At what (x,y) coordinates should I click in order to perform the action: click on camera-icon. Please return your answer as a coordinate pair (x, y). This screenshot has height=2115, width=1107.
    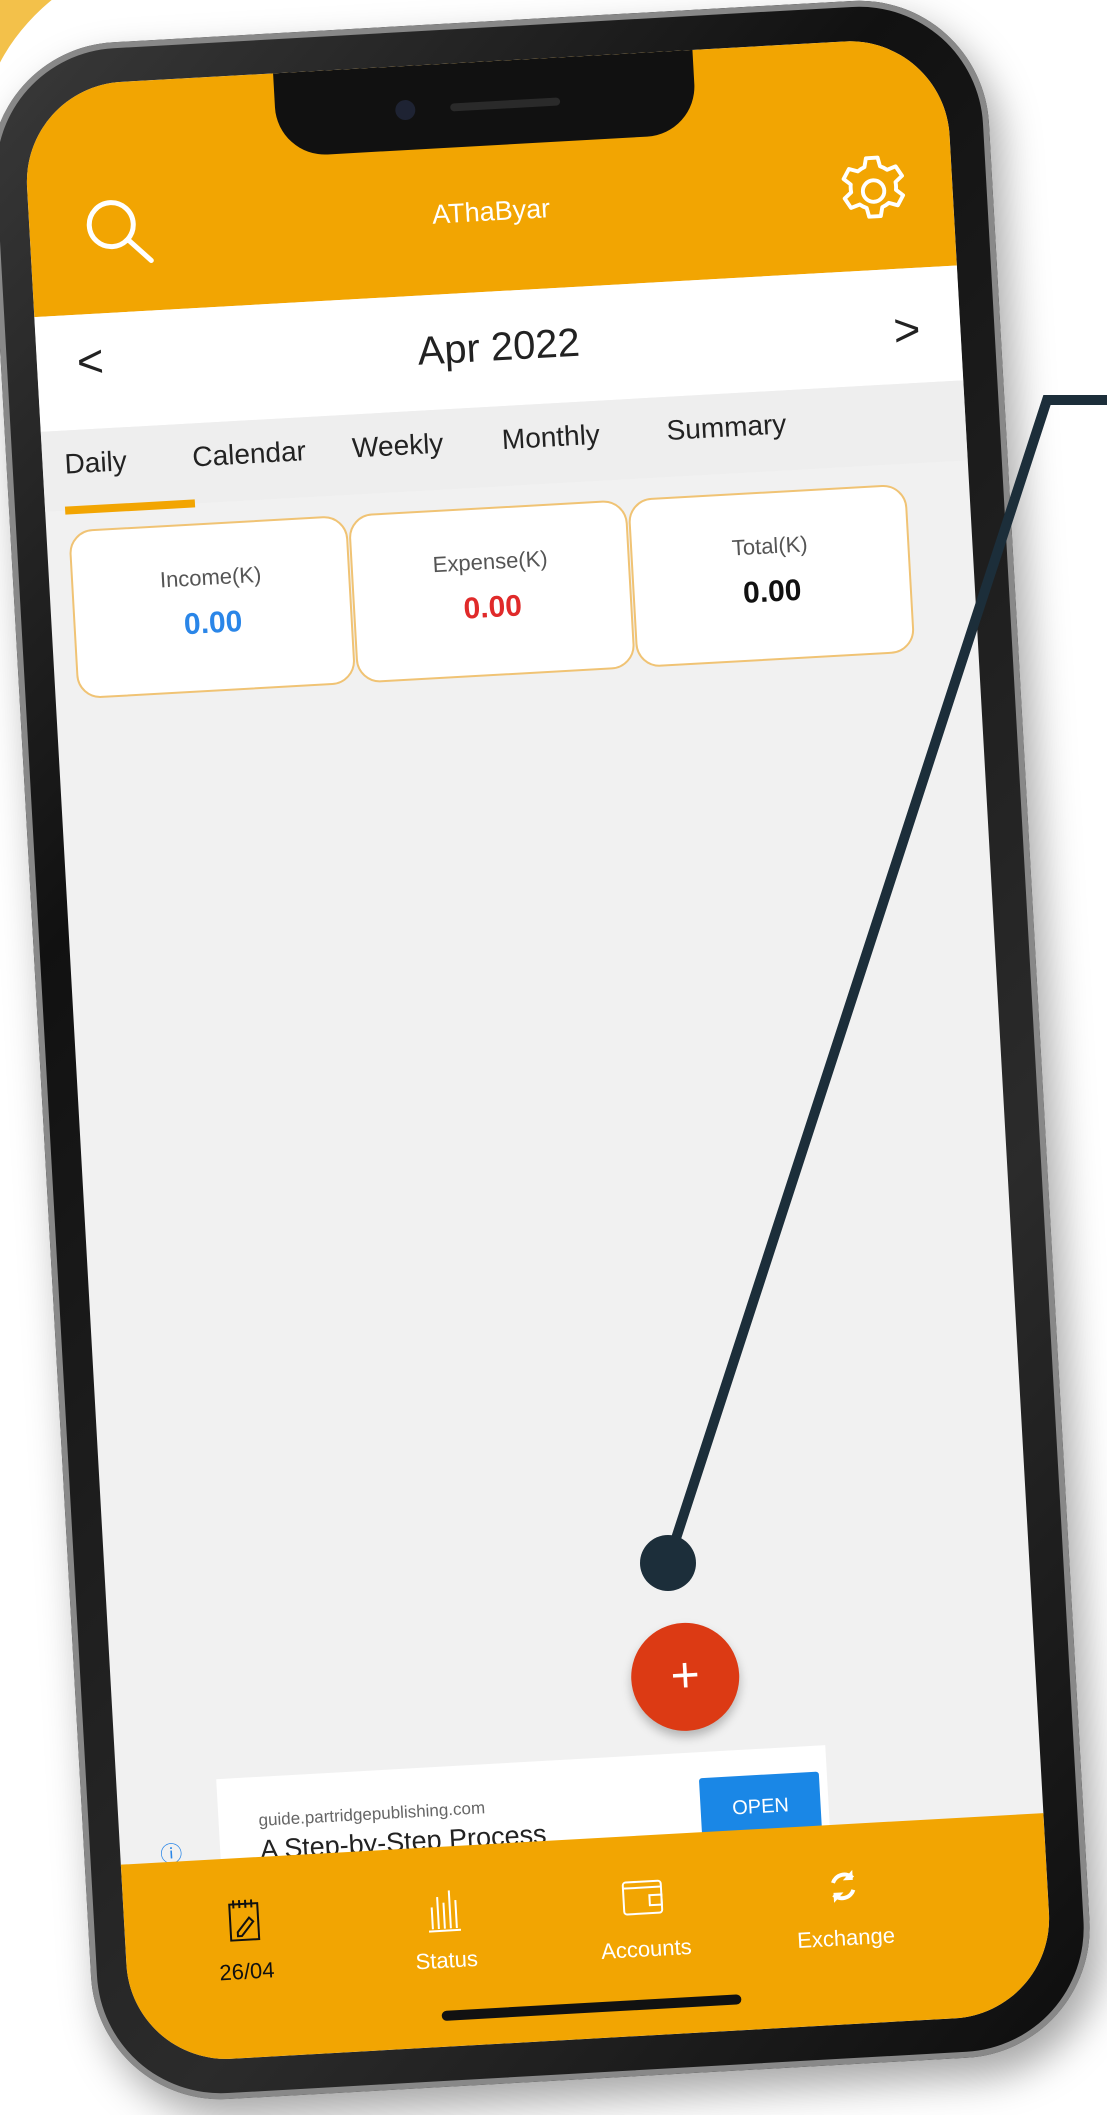
    Looking at the image, I should click on (405, 110).